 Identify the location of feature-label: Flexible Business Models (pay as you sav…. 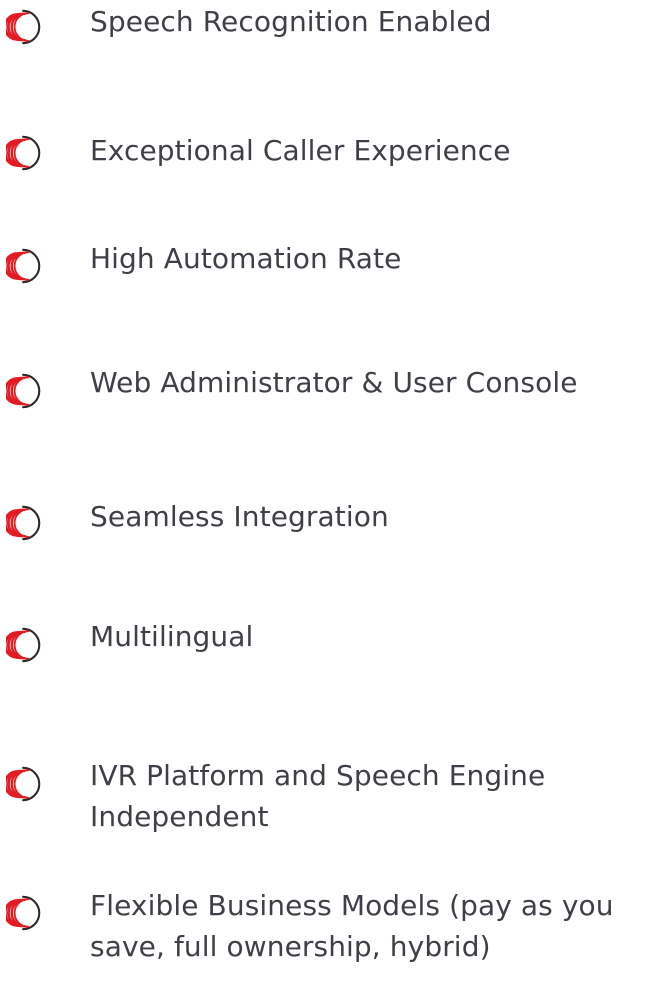
(352, 926).